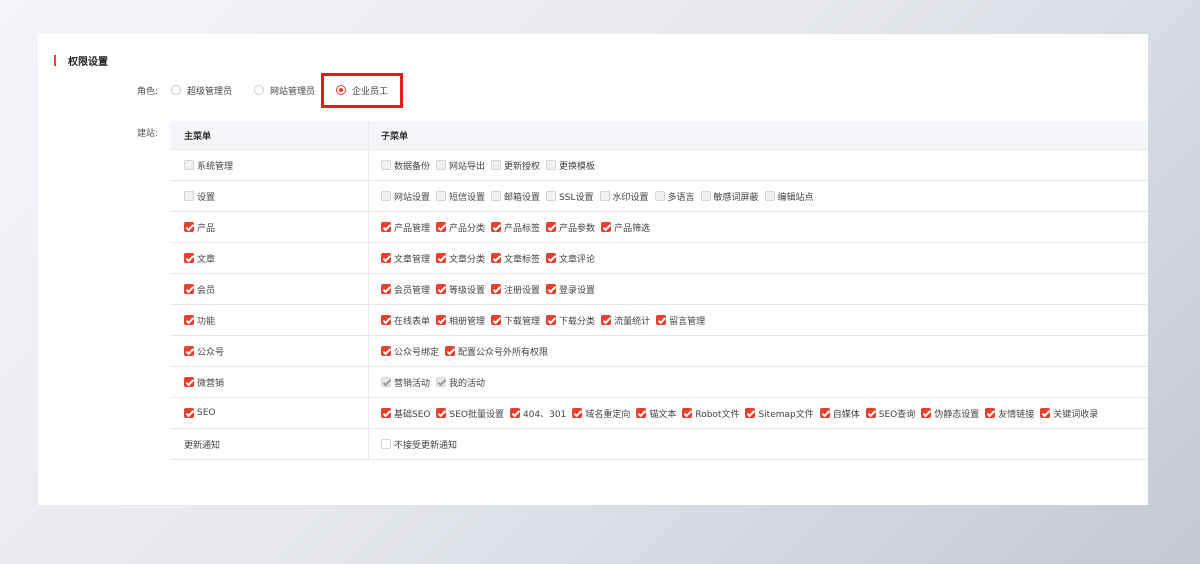  Describe the element at coordinates (405, 196) in the screenshot. I see `sub-menu-checkbox: 网站设置` at that location.